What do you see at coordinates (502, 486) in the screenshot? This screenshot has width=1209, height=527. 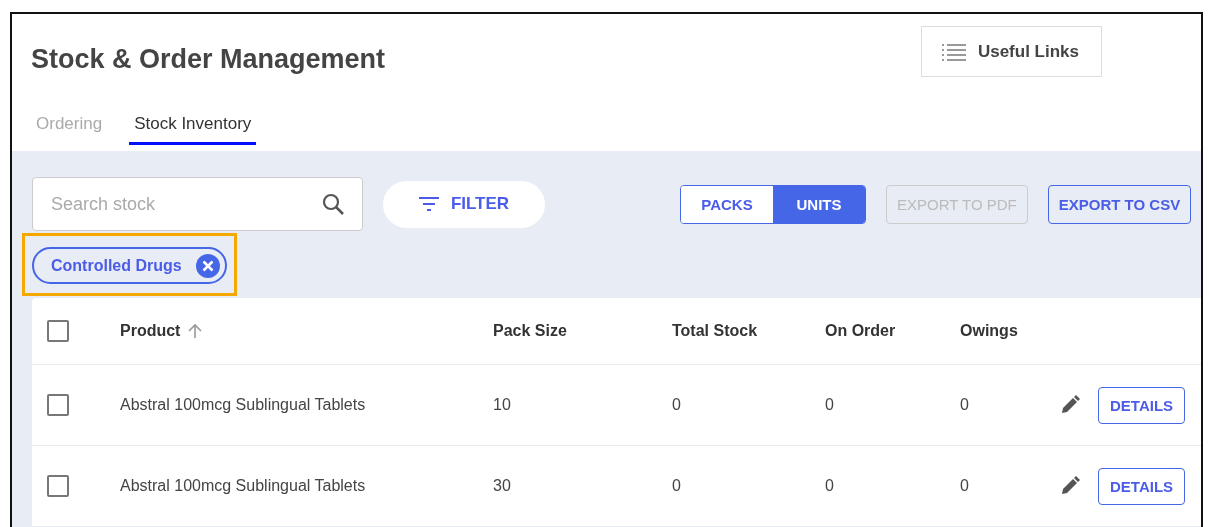 I see `table-cell-text: 30` at bounding box center [502, 486].